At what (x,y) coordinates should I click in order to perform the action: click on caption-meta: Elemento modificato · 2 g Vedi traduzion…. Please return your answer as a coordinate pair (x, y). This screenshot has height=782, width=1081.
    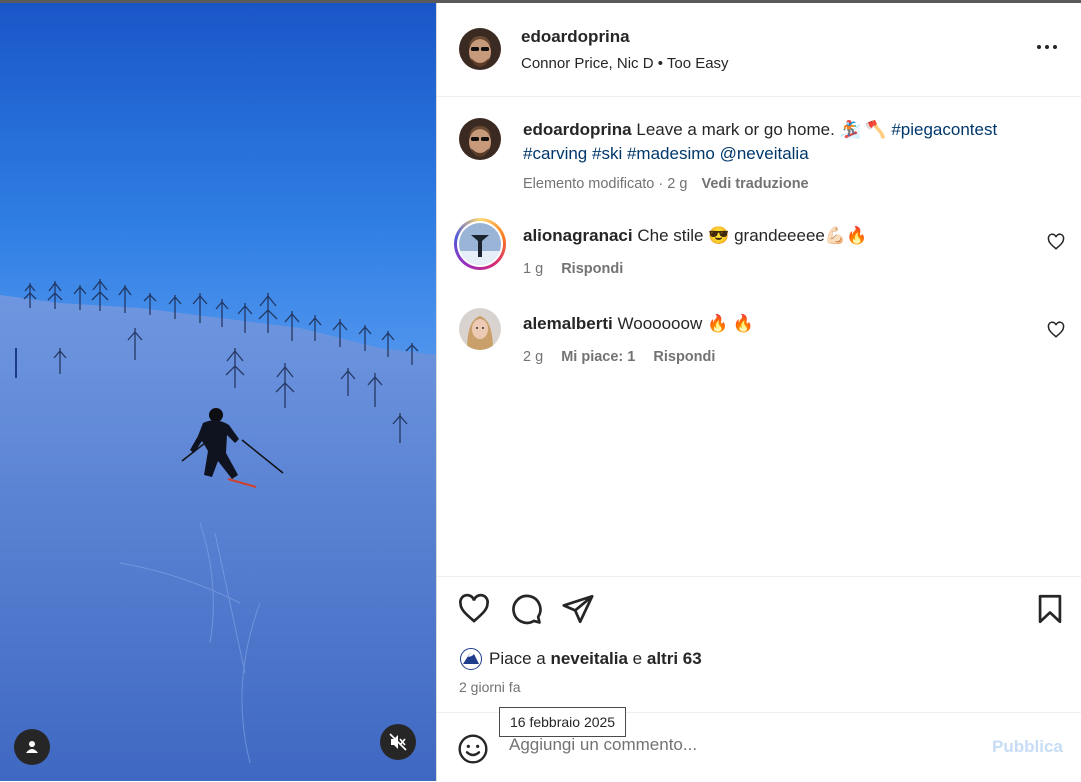
    Looking at the image, I should click on (666, 184).